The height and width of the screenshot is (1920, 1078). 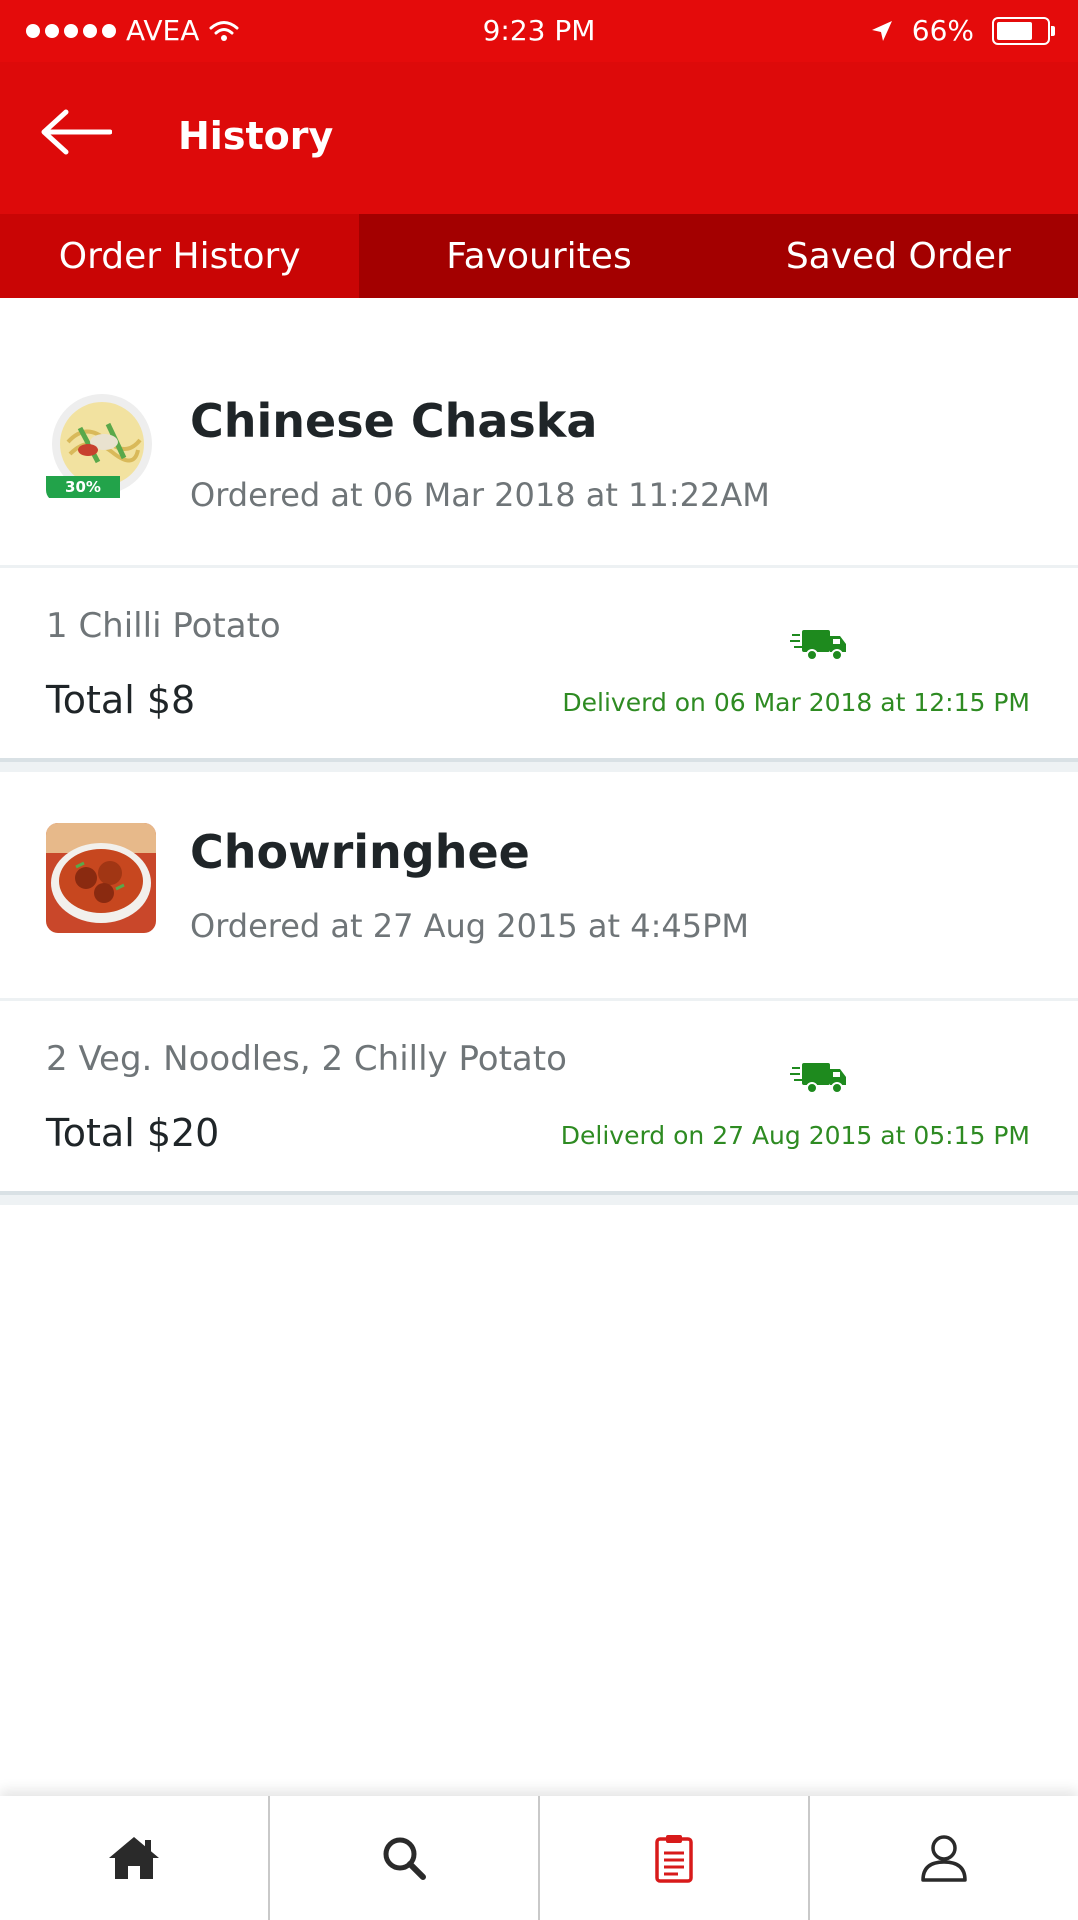 I want to click on nav-home, so click(x=135, y=1858).